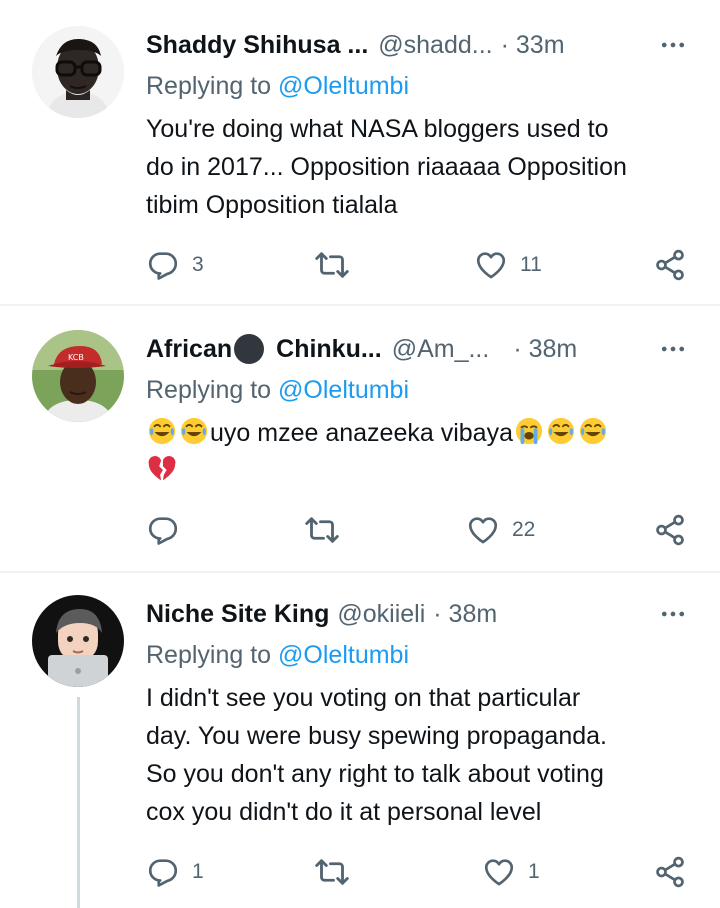  I want to click on reply-button: 3, so click(175, 265).